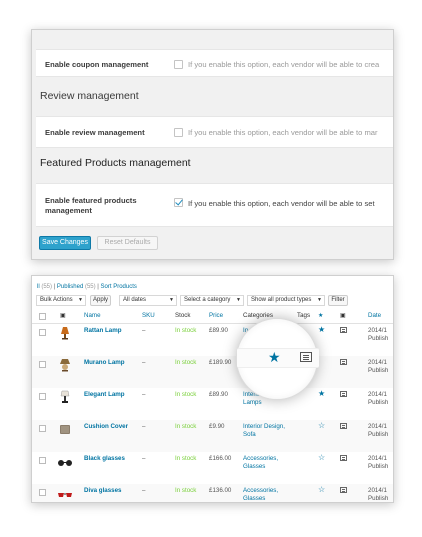 This screenshot has height=537, width=422. Describe the element at coordinates (65, 397) in the screenshot. I see `elegant-lamp-thumbnail` at that location.